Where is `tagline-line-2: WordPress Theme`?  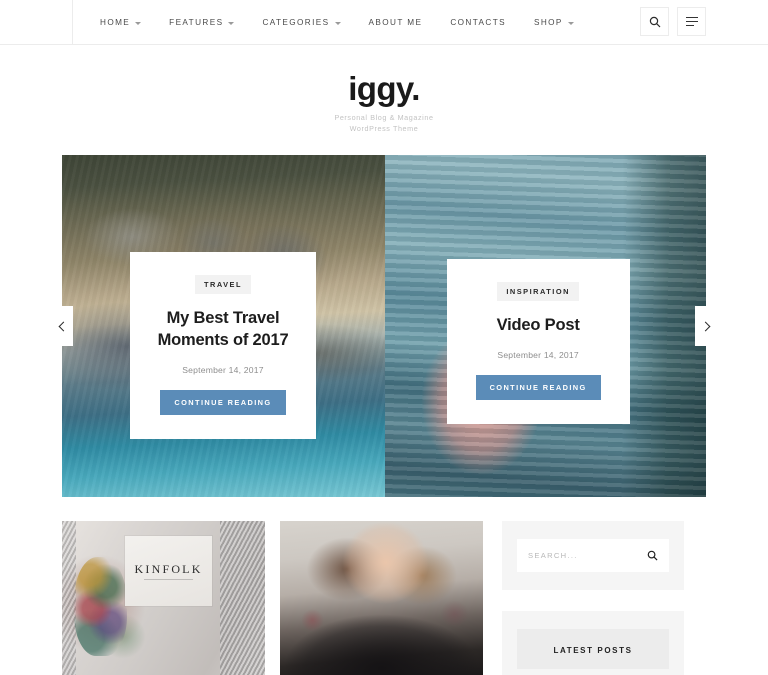
tagline-line-2: WordPress Theme is located at coordinates (384, 129).